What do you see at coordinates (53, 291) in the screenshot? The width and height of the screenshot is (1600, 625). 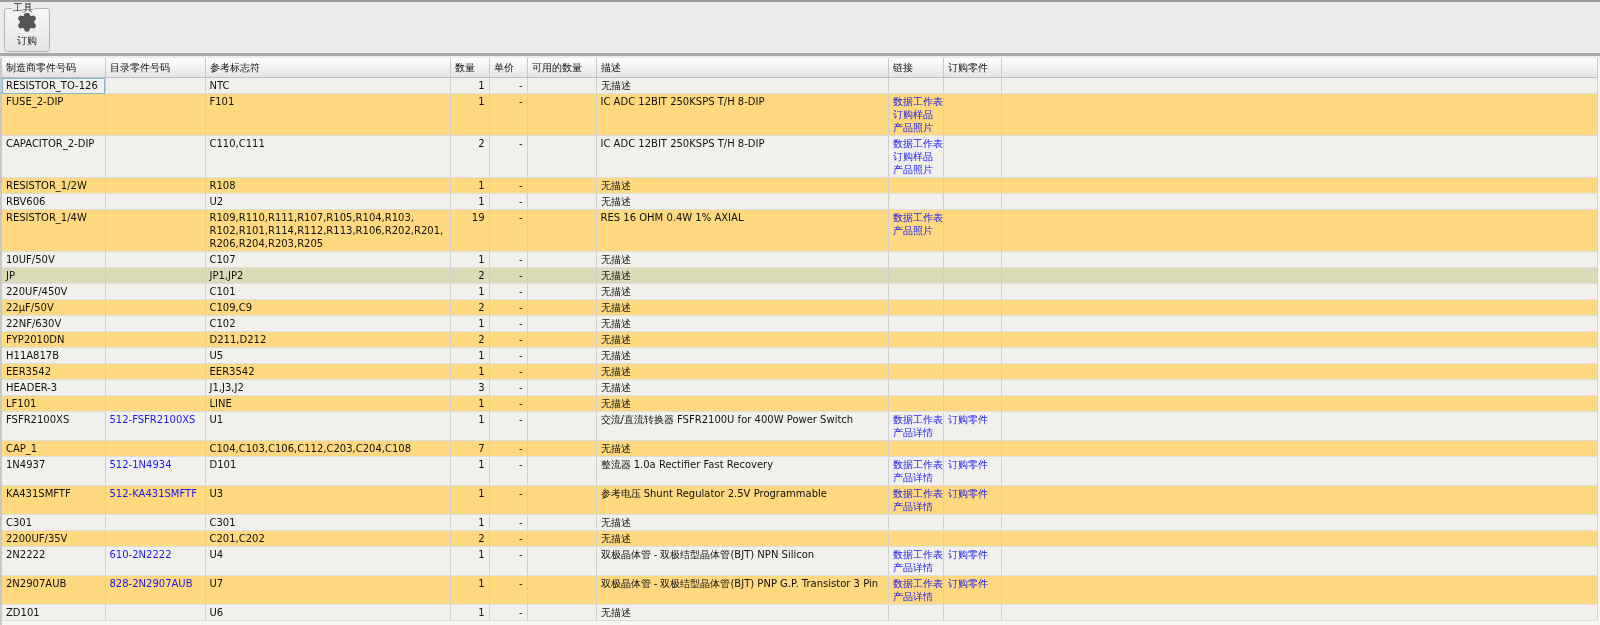 I see `table-cell: 220UF/450V` at bounding box center [53, 291].